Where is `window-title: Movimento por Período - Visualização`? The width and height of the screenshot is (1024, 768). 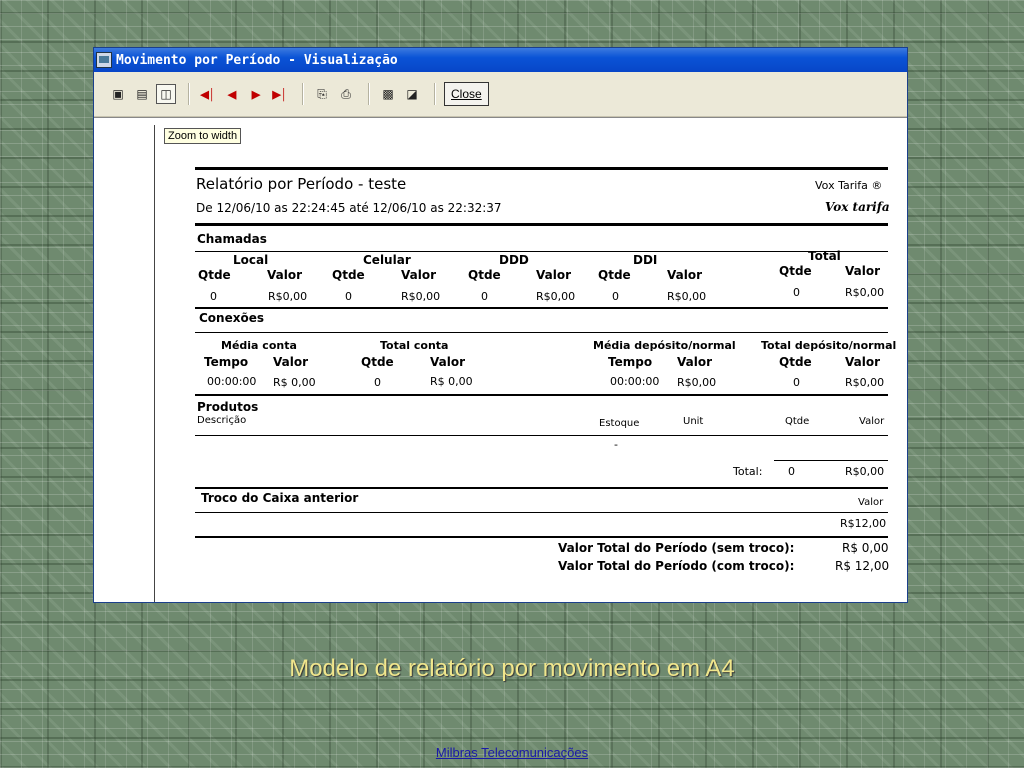 window-title: Movimento por Período - Visualização is located at coordinates (257, 60).